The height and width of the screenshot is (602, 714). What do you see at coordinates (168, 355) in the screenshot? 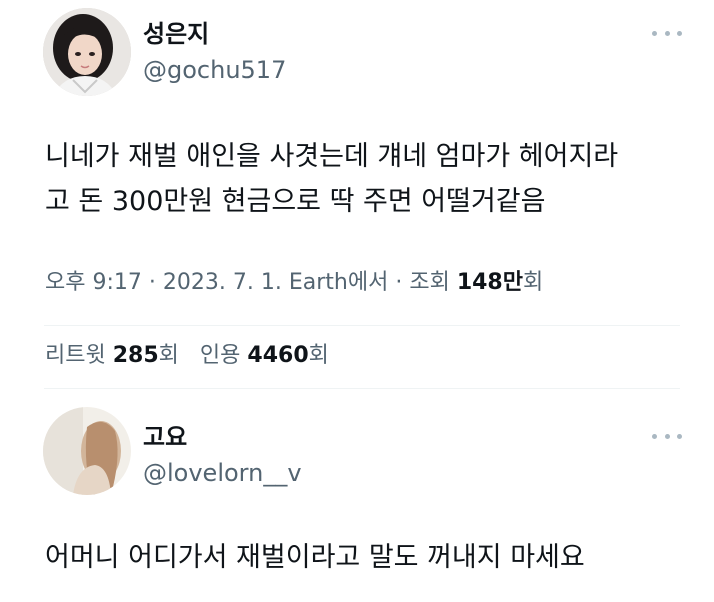
I see `retweets-unit: 회` at bounding box center [168, 355].